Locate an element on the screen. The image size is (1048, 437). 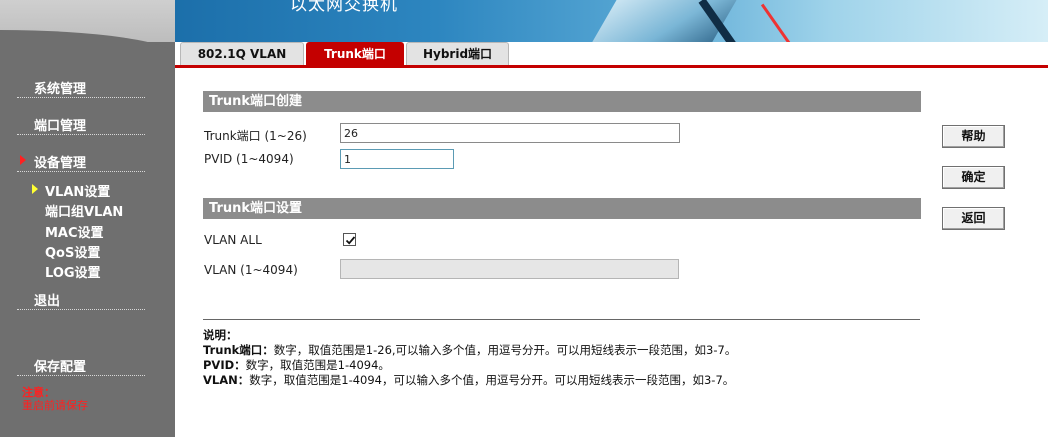
vlan-label: VLAN (1~4094) is located at coordinates (251, 270).